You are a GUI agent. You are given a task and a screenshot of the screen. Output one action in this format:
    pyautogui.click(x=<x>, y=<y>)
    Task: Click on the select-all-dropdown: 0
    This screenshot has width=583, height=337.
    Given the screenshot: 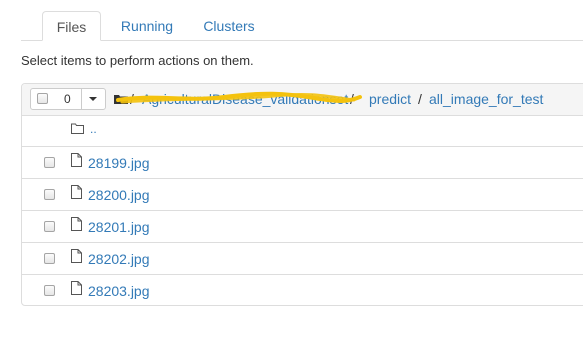 What is the action you would take?
    pyautogui.click(x=68, y=99)
    